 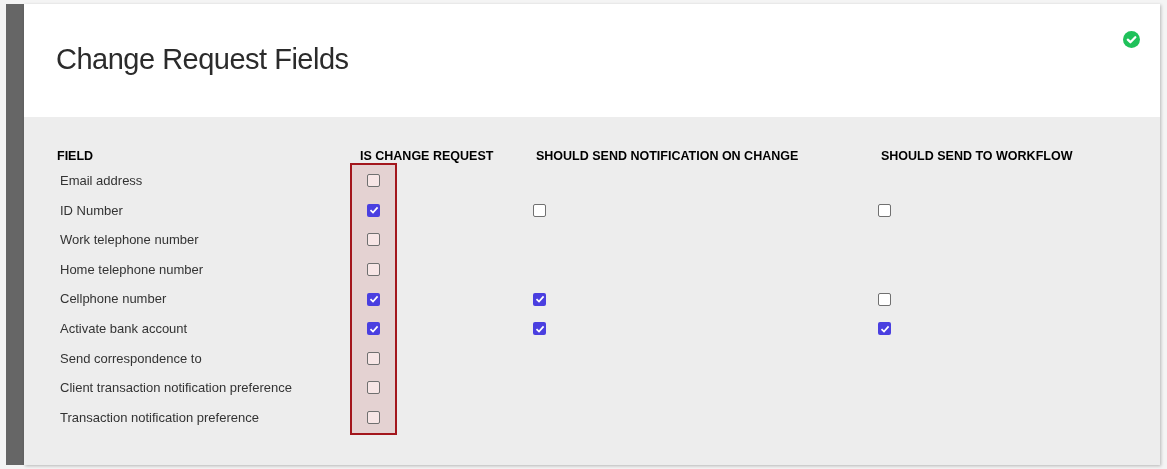 I want to click on field-label: Work telephone number, so click(x=129, y=240).